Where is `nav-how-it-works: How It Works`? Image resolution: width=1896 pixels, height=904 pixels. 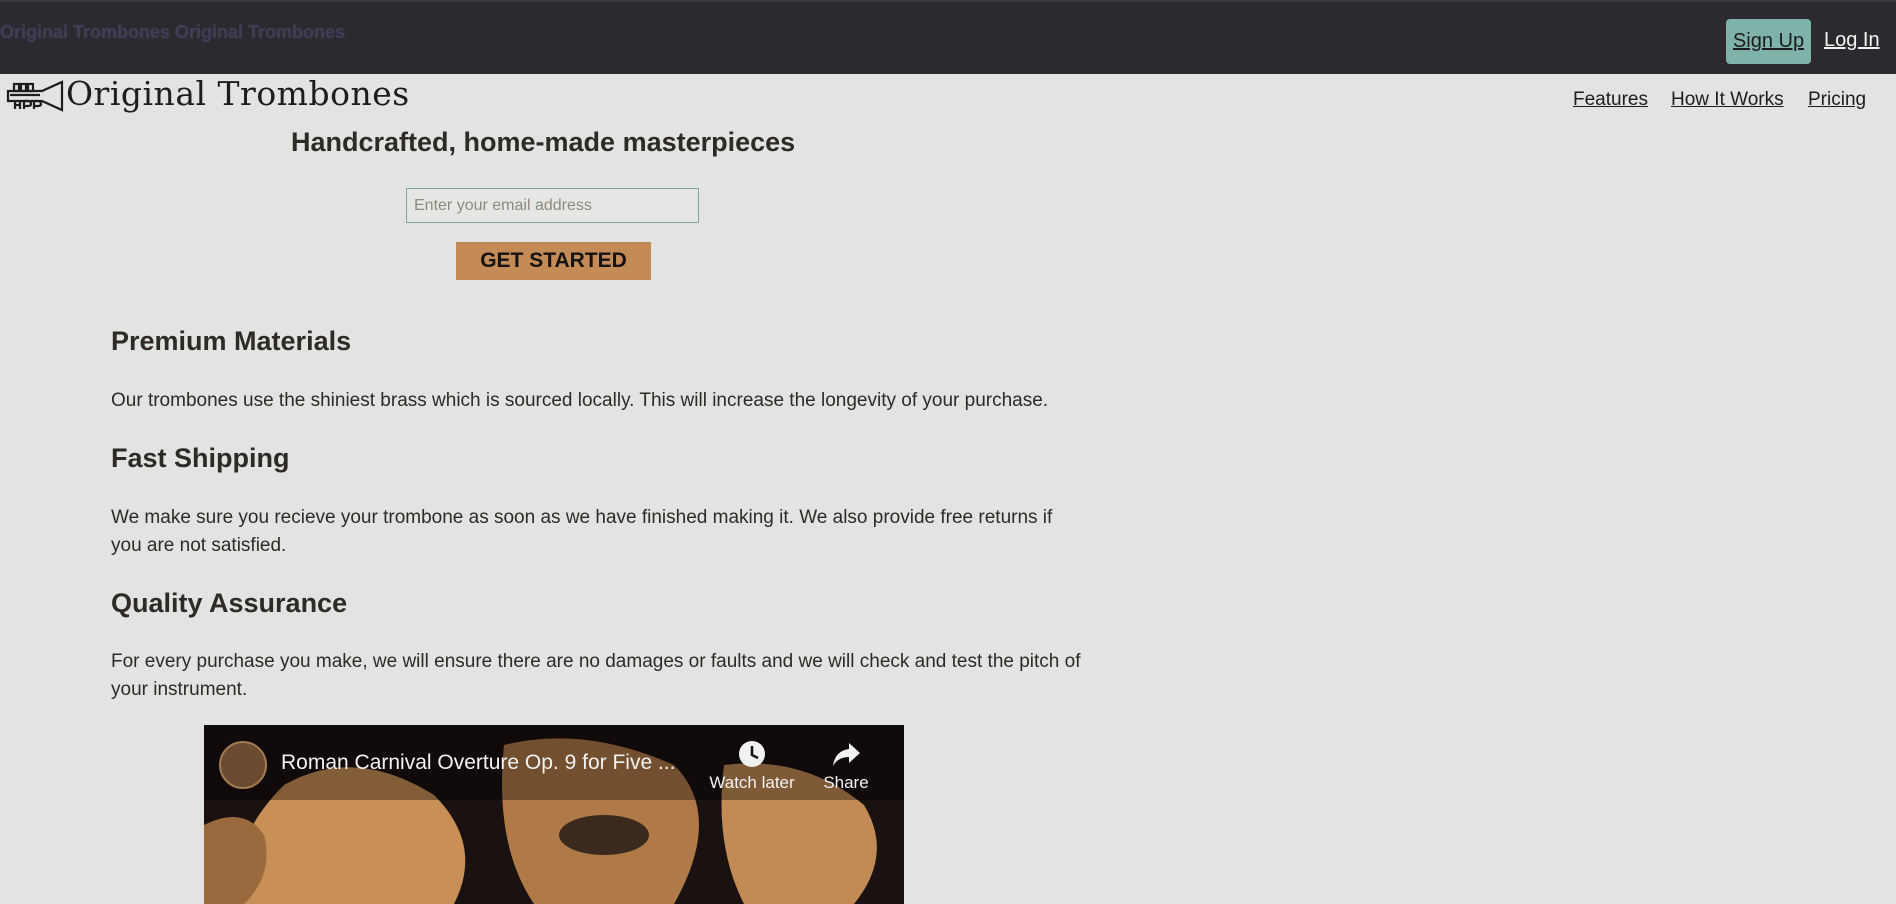 nav-how-it-works: How It Works is located at coordinates (1727, 100).